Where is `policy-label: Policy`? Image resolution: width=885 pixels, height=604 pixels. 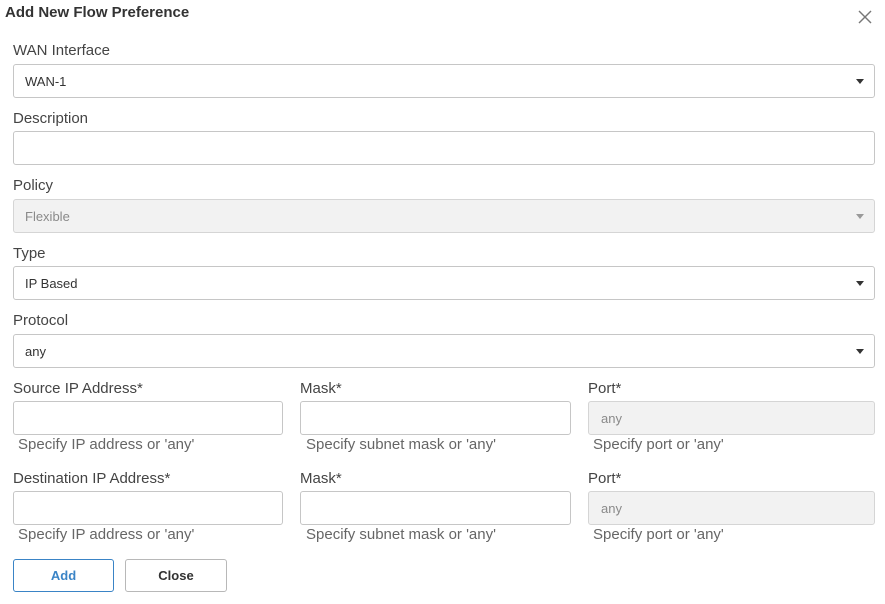 policy-label: Policy is located at coordinates (33, 185).